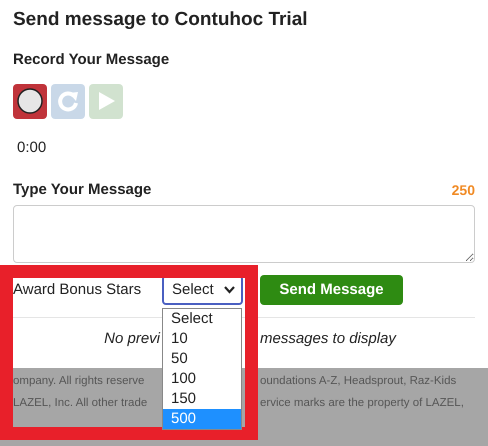  What do you see at coordinates (131, 339) in the screenshot?
I see `empty-history-text: No previ` at bounding box center [131, 339].